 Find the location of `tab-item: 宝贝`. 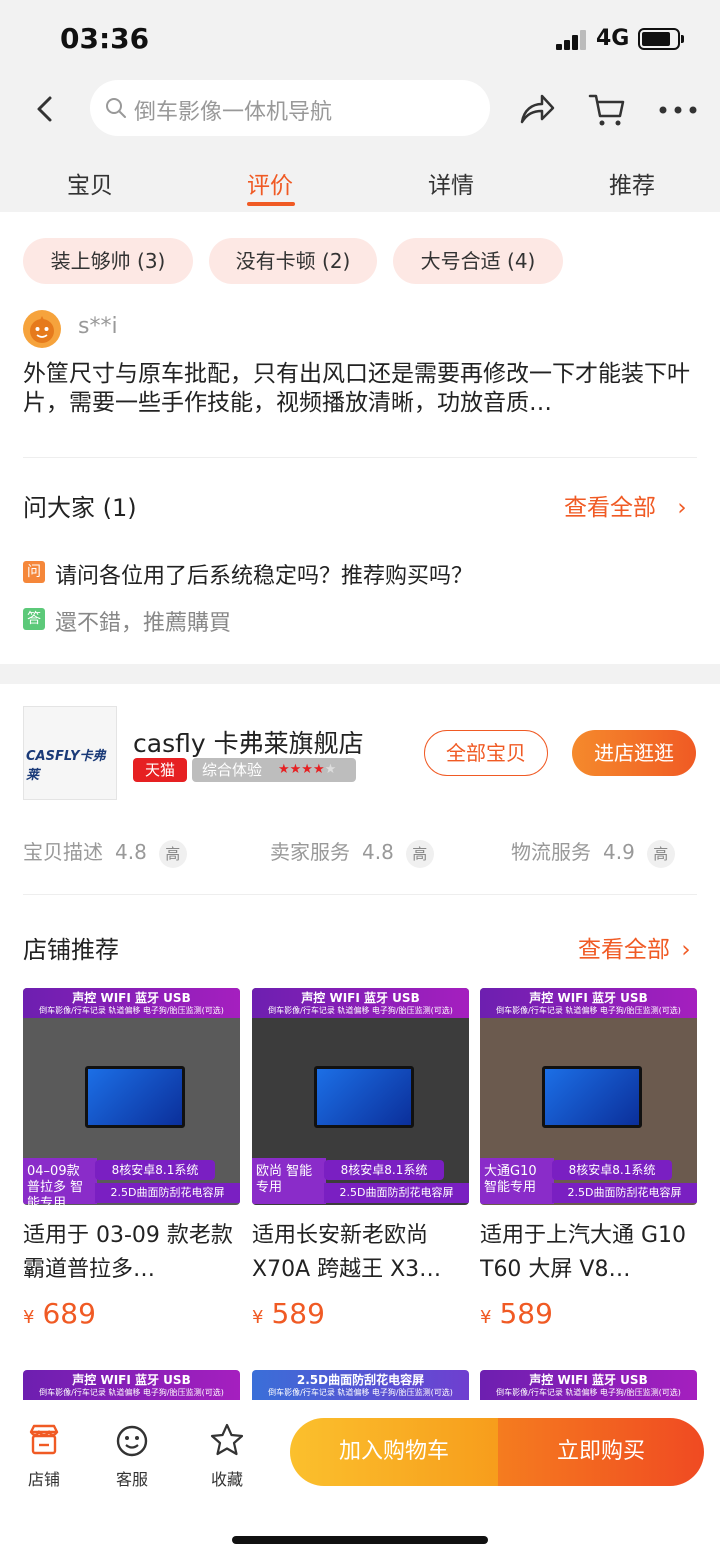

tab-item: 宝贝 is located at coordinates (90, 183).